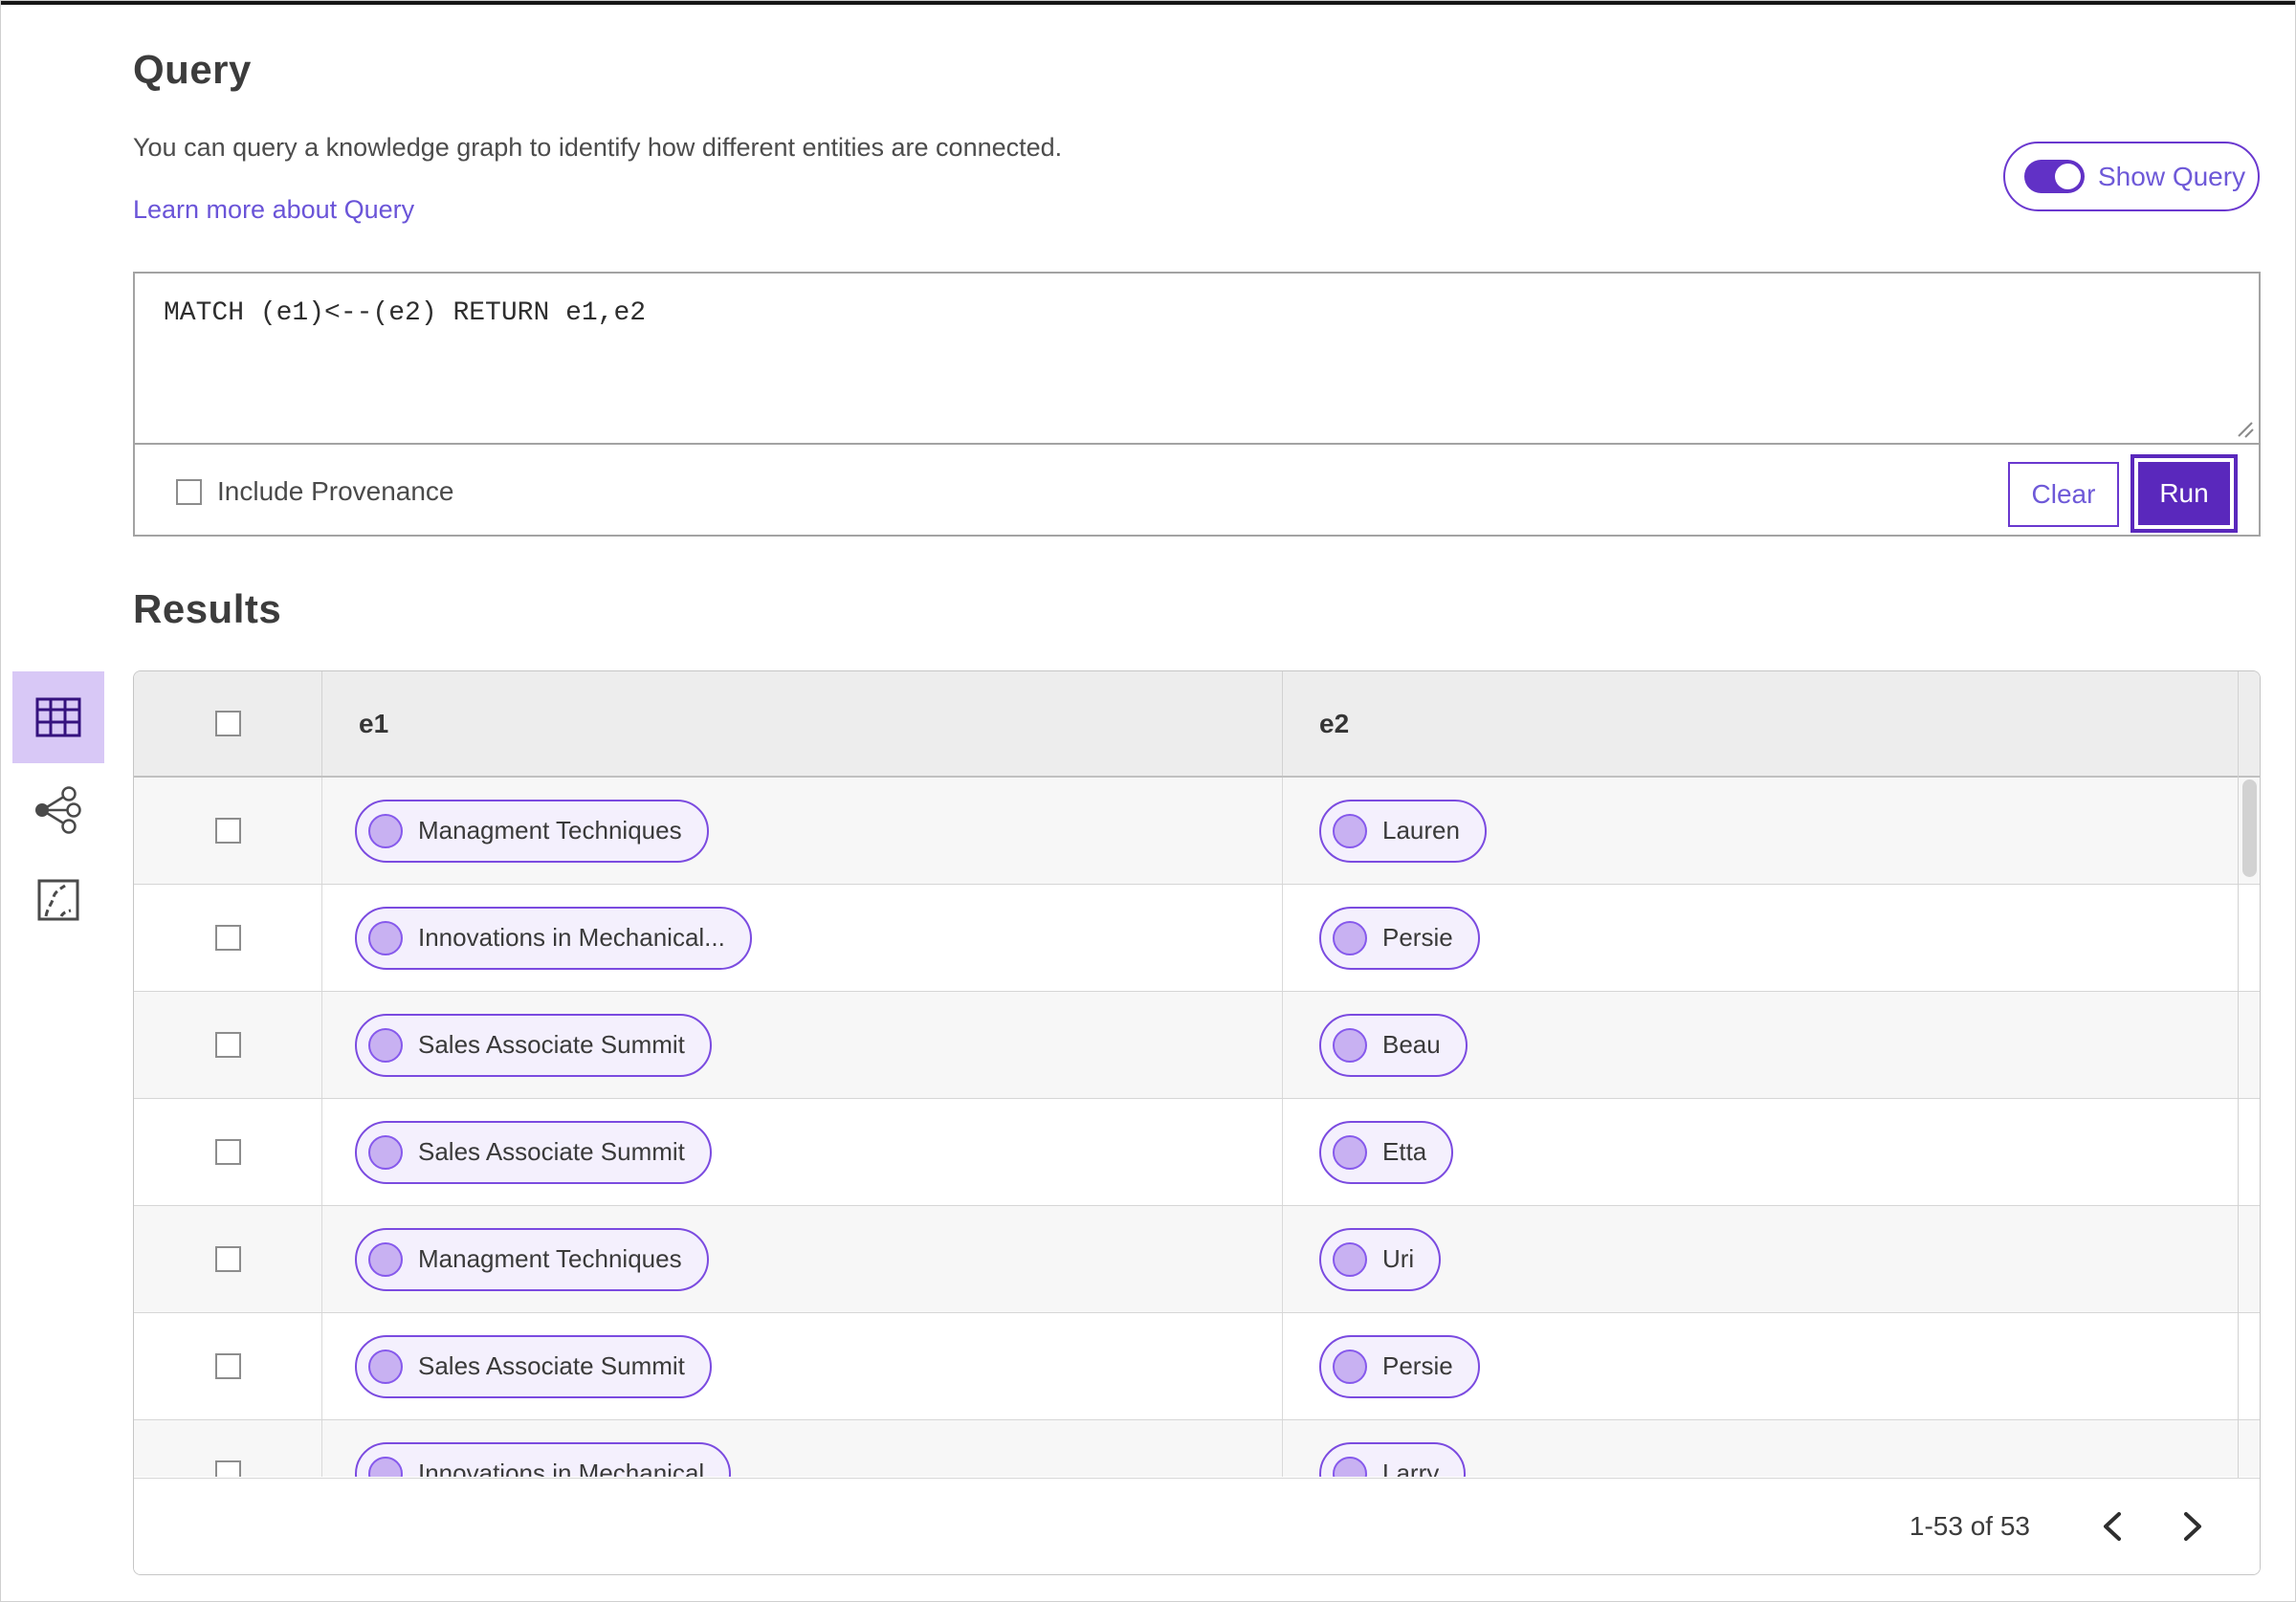  I want to click on query-toolbar: Include Provenance Clear Run, so click(1197, 492).